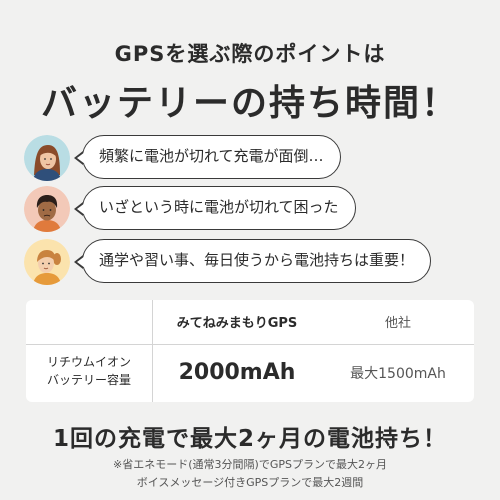 The width and height of the screenshot is (500, 500). I want to click on column-header-mitene: みてねみまもりGPS, so click(237, 323).